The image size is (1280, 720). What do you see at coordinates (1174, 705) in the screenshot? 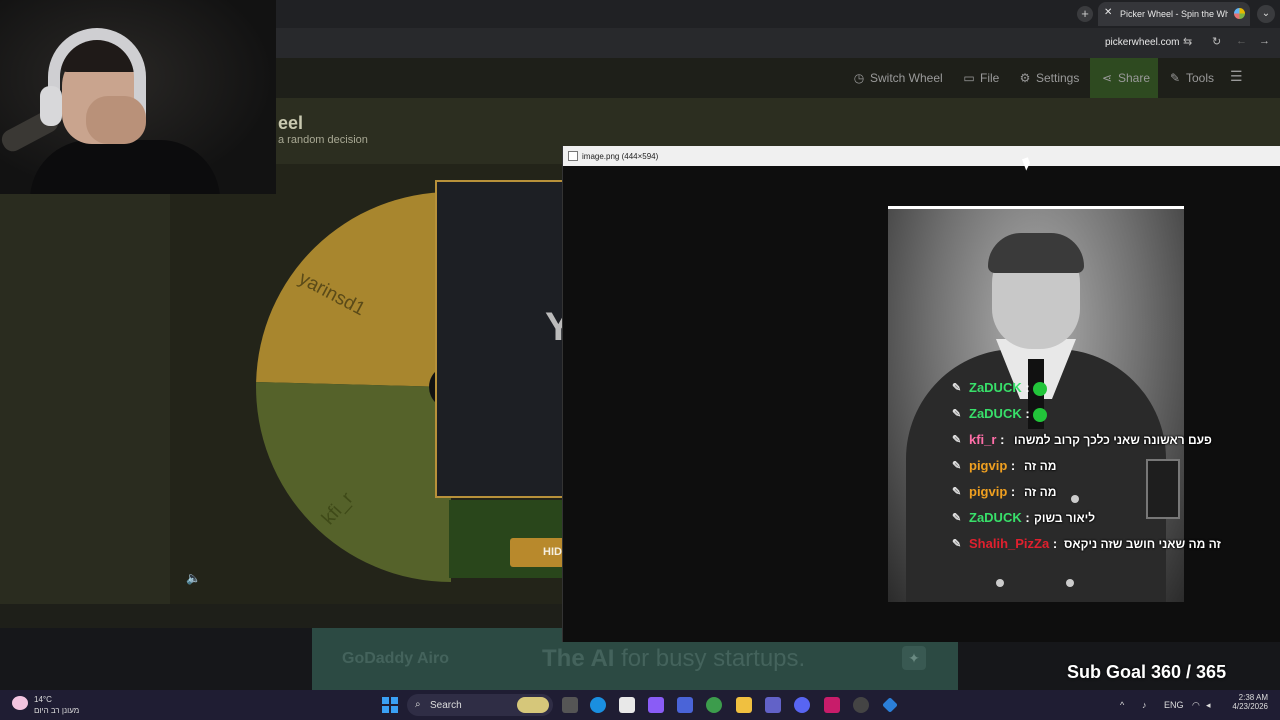
I see `language-indicator: ENG` at bounding box center [1174, 705].